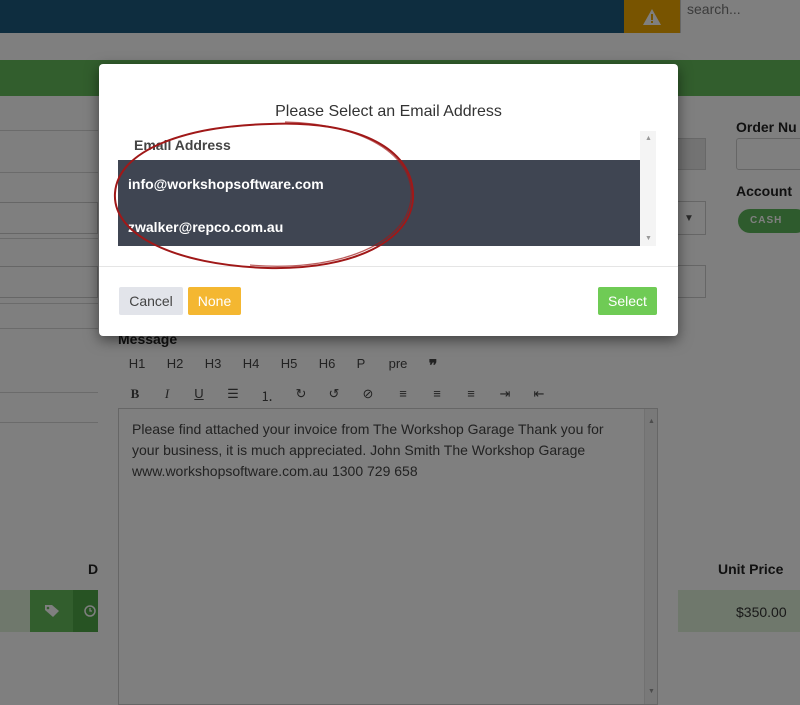 Image resolution: width=800 pixels, height=705 pixels. I want to click on list-scrollbar: ▲ ▼, so click(648, 188).